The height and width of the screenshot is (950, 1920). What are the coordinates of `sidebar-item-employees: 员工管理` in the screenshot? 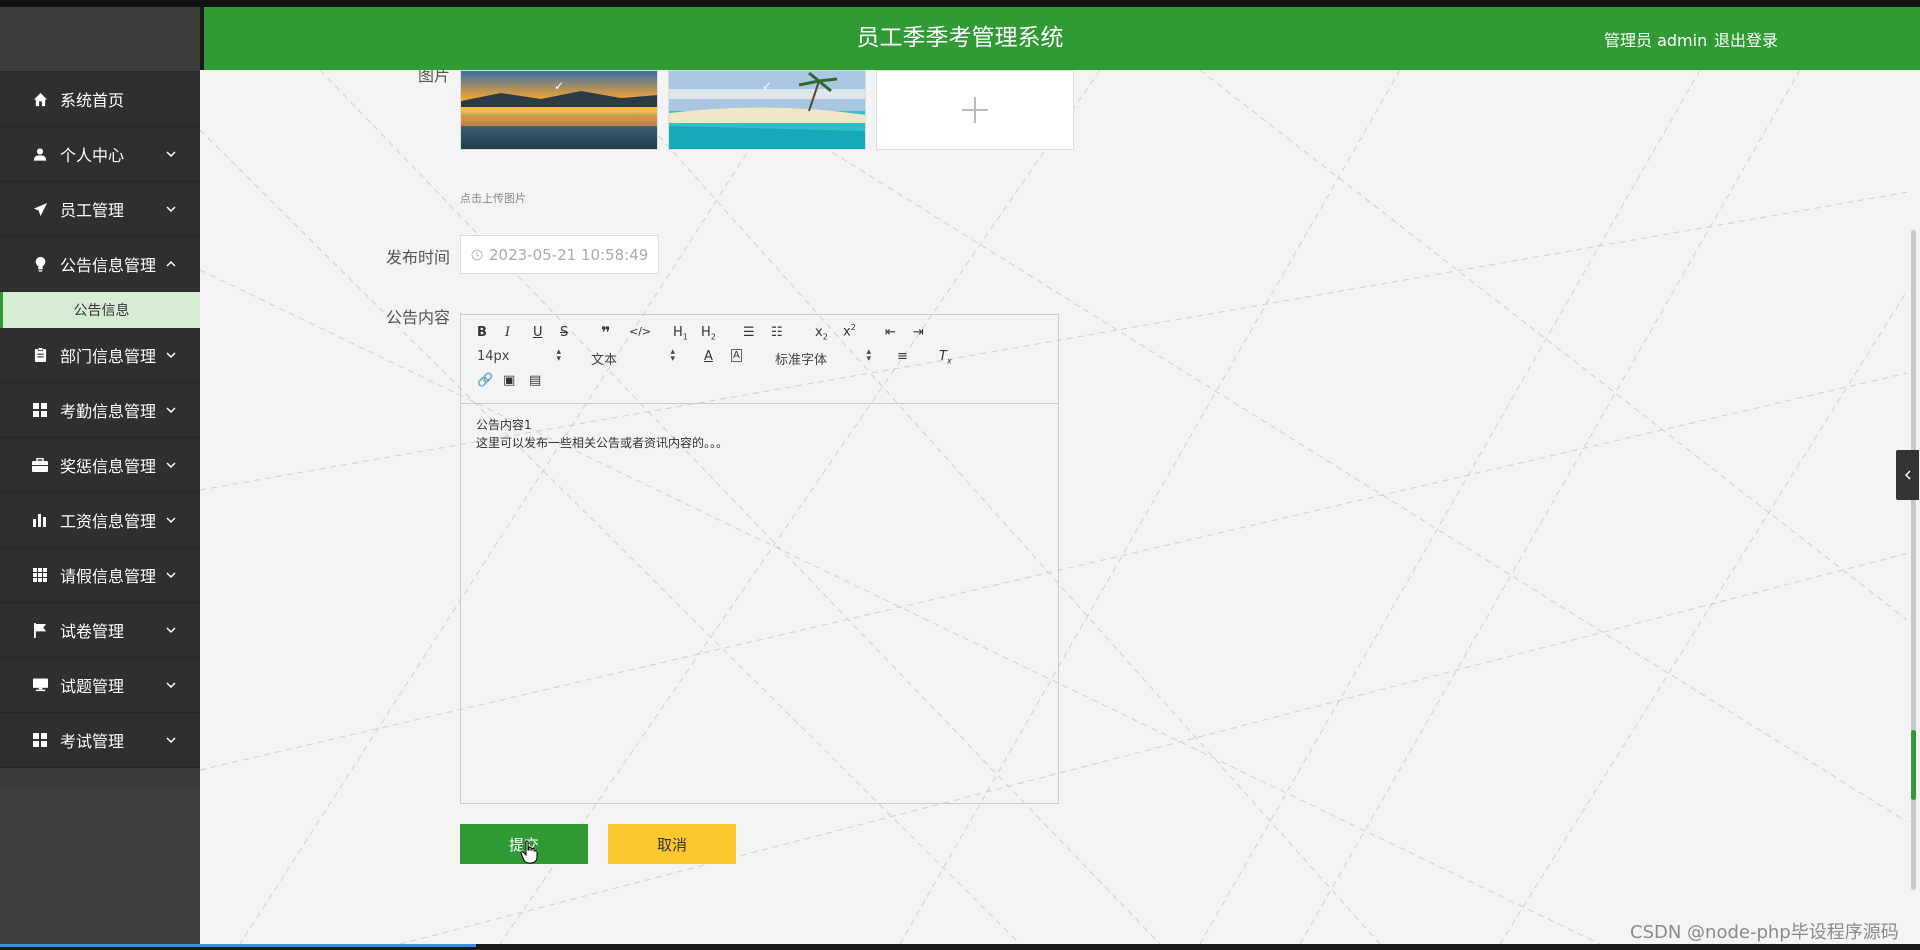 It's located at (100, 209).